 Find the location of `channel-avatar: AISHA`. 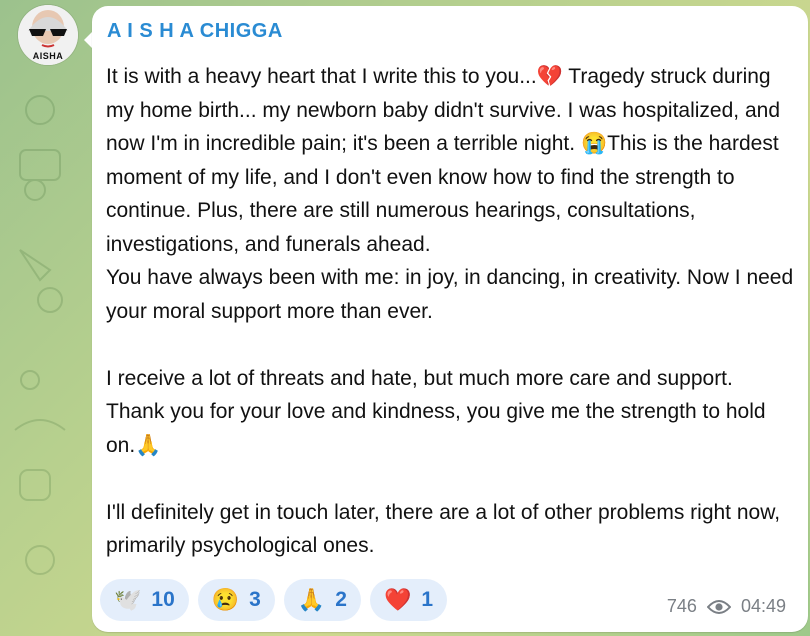

channel-avatar: AISHA is located at coordinates (48, 35).